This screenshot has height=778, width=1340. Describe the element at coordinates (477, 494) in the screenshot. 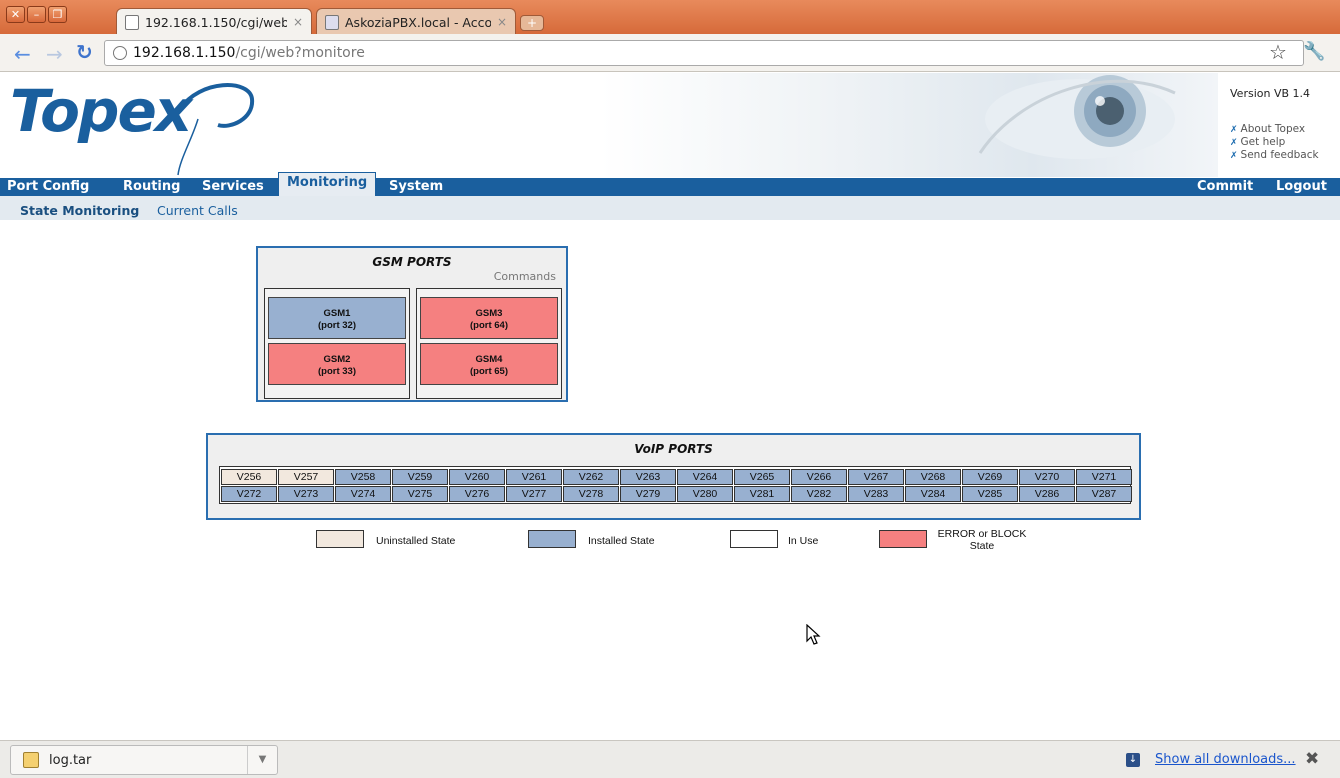

I see `voip-port-v276: V276` at that location.